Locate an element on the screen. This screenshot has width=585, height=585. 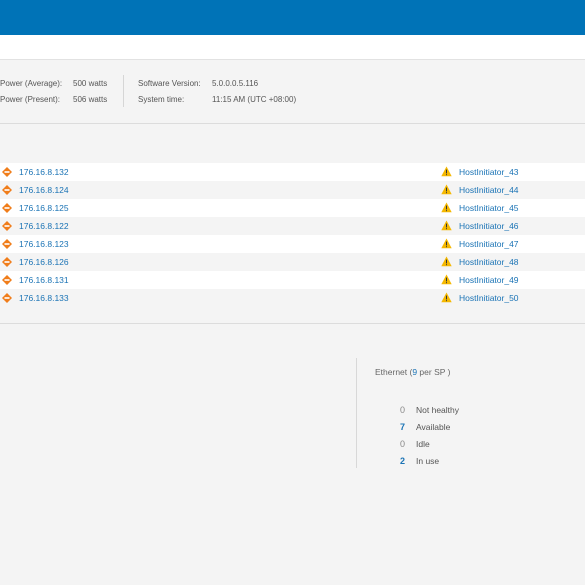
stat-label: Not healthy is located at coordinates (437, 410).